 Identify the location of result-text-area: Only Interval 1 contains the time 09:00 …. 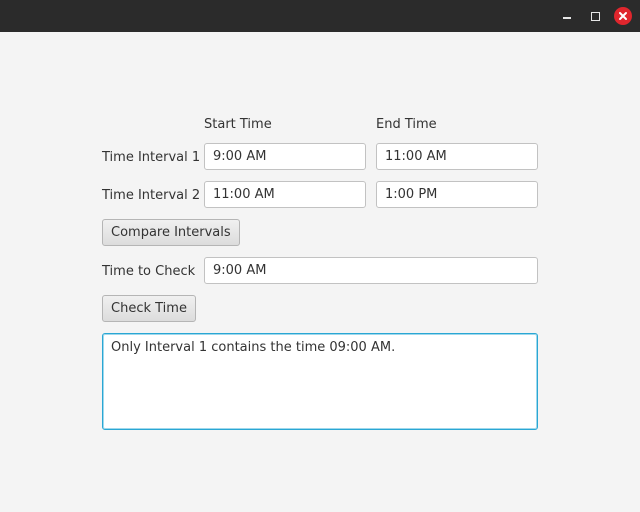
(320, 381).